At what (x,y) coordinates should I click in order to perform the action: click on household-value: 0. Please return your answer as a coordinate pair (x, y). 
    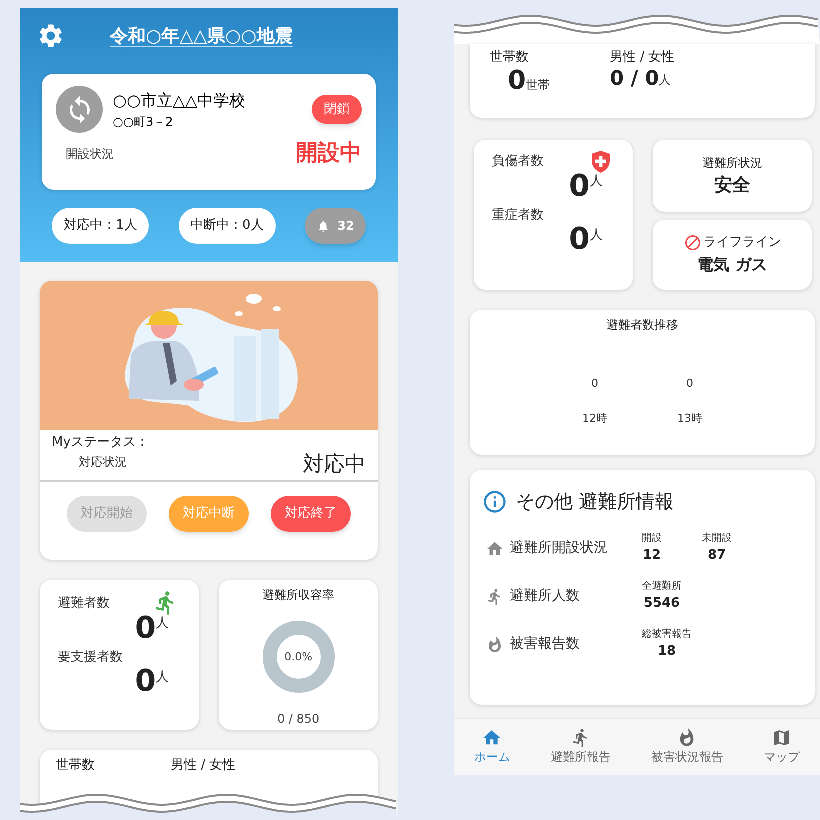
    Looking at the image, I should click on (517, 81).